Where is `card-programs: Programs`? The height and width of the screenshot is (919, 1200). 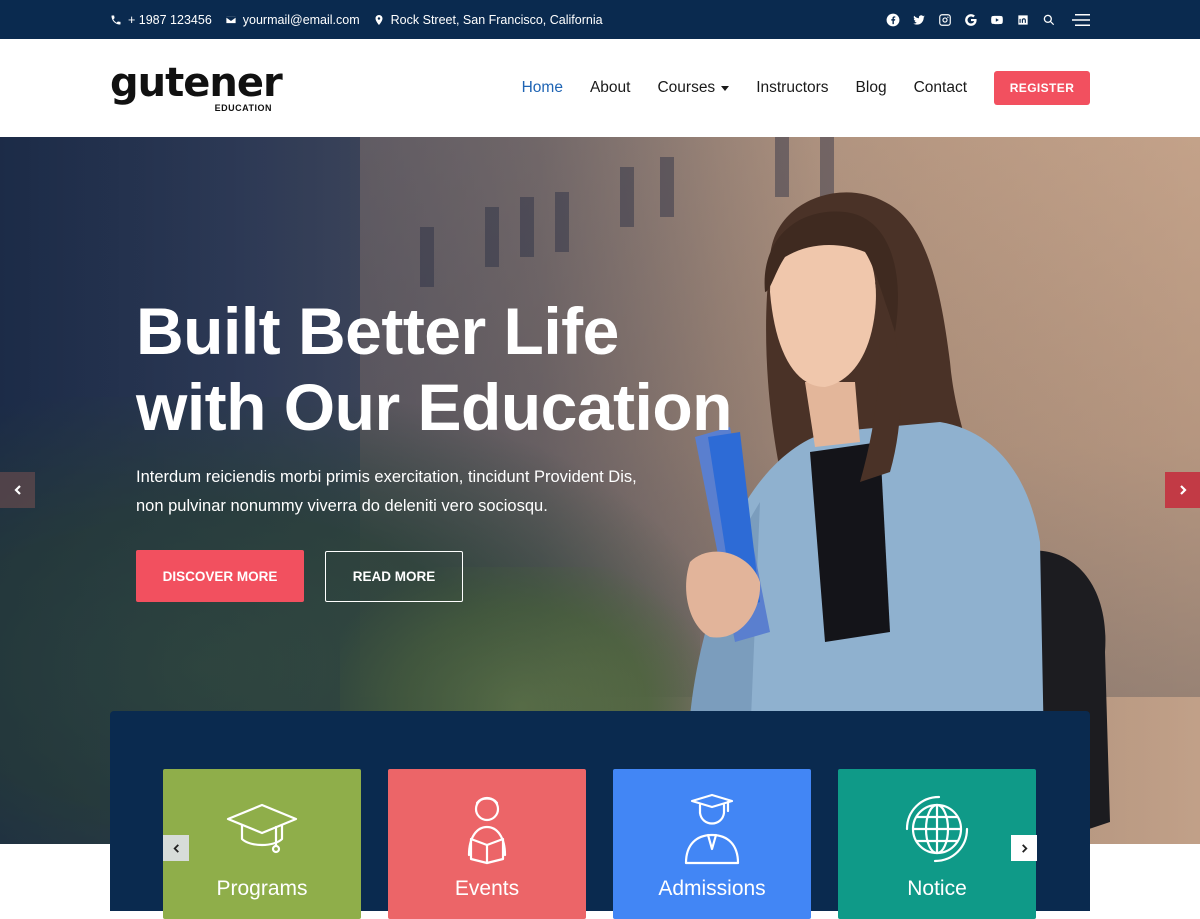 card-programs: Programs is located at coordinates (262, 844).